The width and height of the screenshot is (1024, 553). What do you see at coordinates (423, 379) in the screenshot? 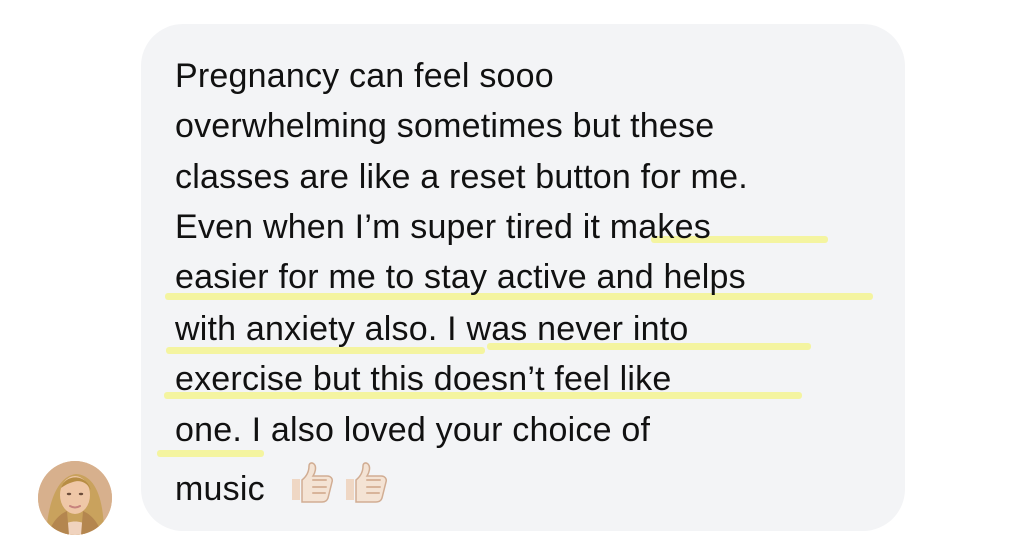
I see `message-line-7: exercise but this doesn’t feel like` at bounding box center [423, 379].